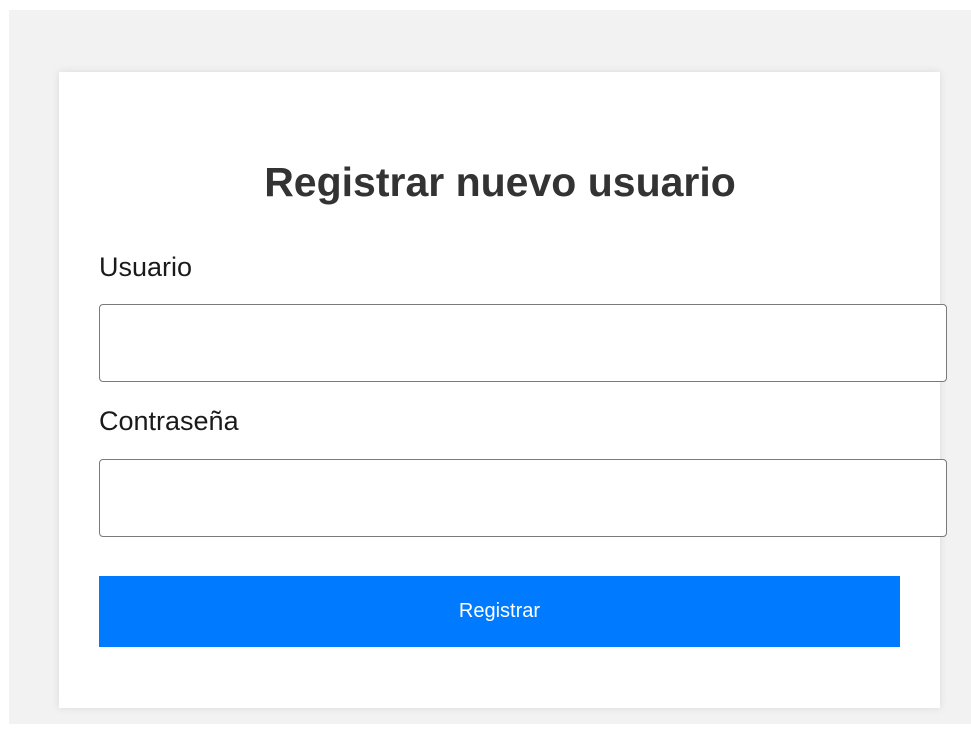 The width and height of the screenshot is (971, 733). Describe the element at coordinates (523, 343) in the screenshot. I see `username-input` at that location.